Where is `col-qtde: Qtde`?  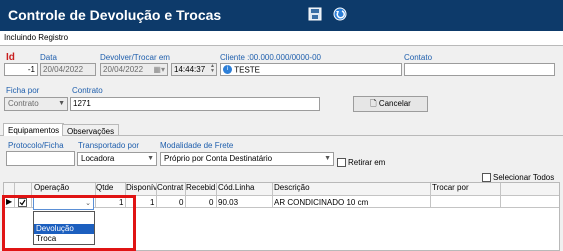
col-qtde: Qtde is located at coordinates (105, 187).